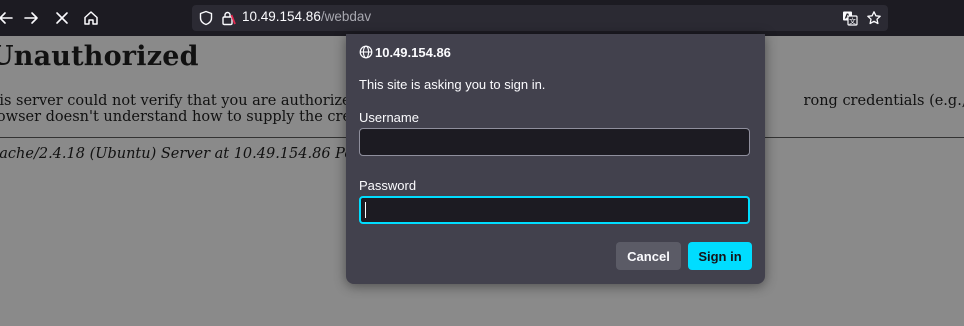  What do you see at coordinates (366, 52) in the screenshot?
I see `globe-icon` at bounding box center [366, 52].